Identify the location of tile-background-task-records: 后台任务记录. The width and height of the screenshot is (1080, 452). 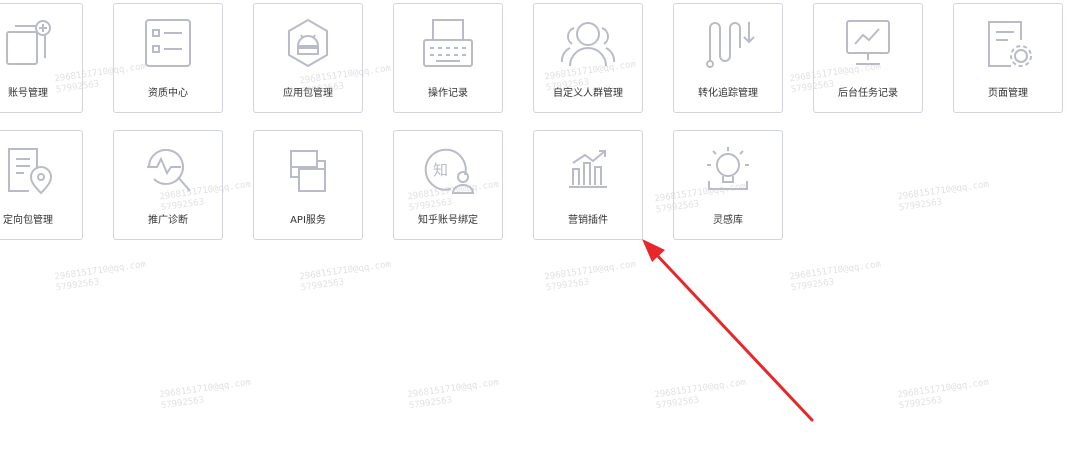
(868, 58).